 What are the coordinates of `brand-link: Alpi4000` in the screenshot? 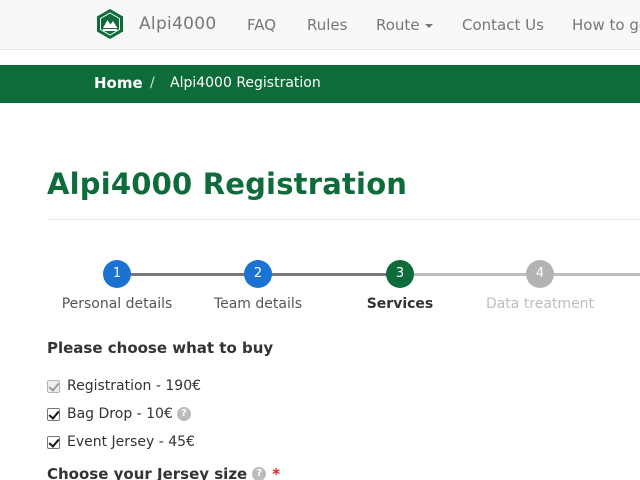 It's located at (156, 24).